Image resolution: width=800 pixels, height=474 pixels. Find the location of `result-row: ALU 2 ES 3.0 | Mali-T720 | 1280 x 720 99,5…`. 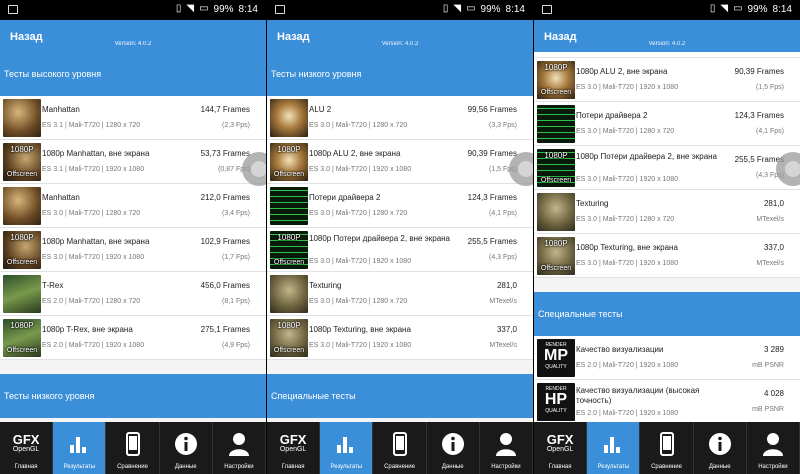

result-row: ALU 2 ES 3.0 | Mali-T720 | 1280 x 720 99,5… is located at coordinates (400, 118).